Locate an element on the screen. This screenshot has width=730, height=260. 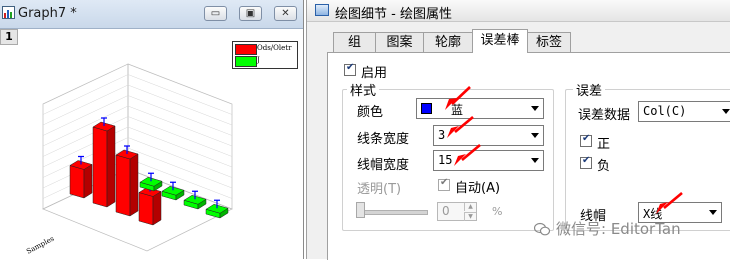
transparency-unit: % is located at coordinates (497, 211).